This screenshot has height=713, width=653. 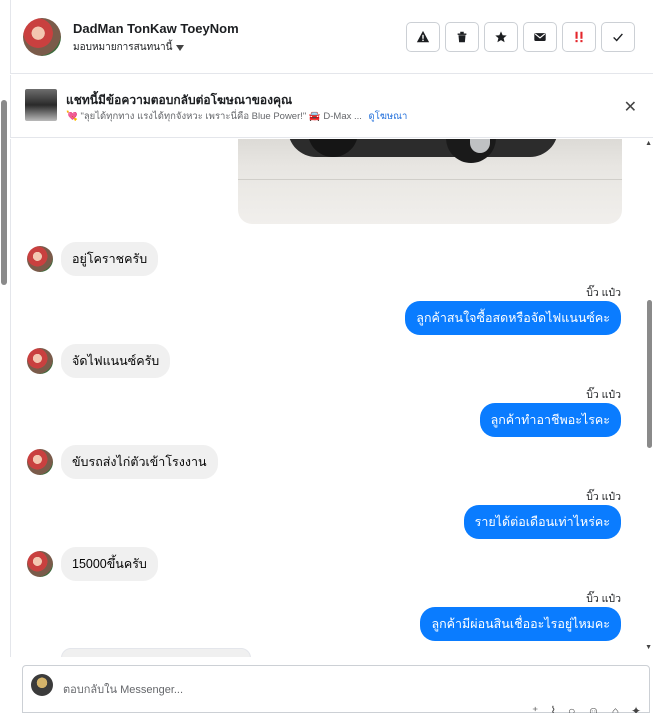 I want to click on message-bubble: ขับรถส่งไก่ตัวเข้าโรงงาน, so click(x=139, y=462).